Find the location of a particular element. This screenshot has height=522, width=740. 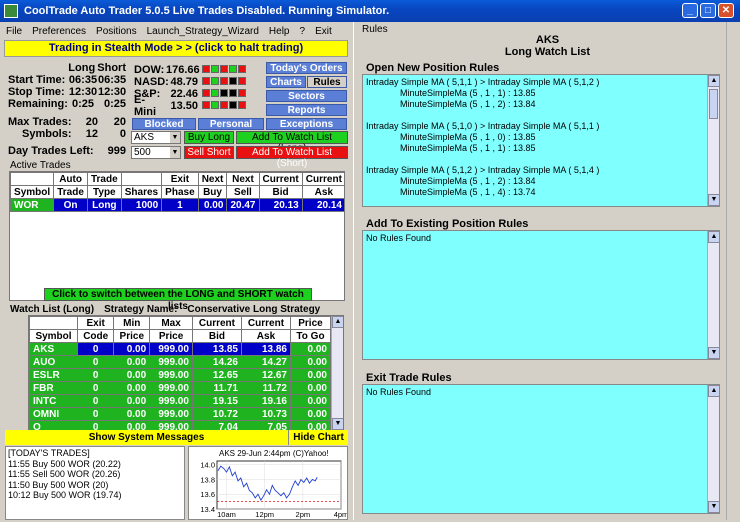

wl-h2-bid: Bid is located at coordinates (216, 336).